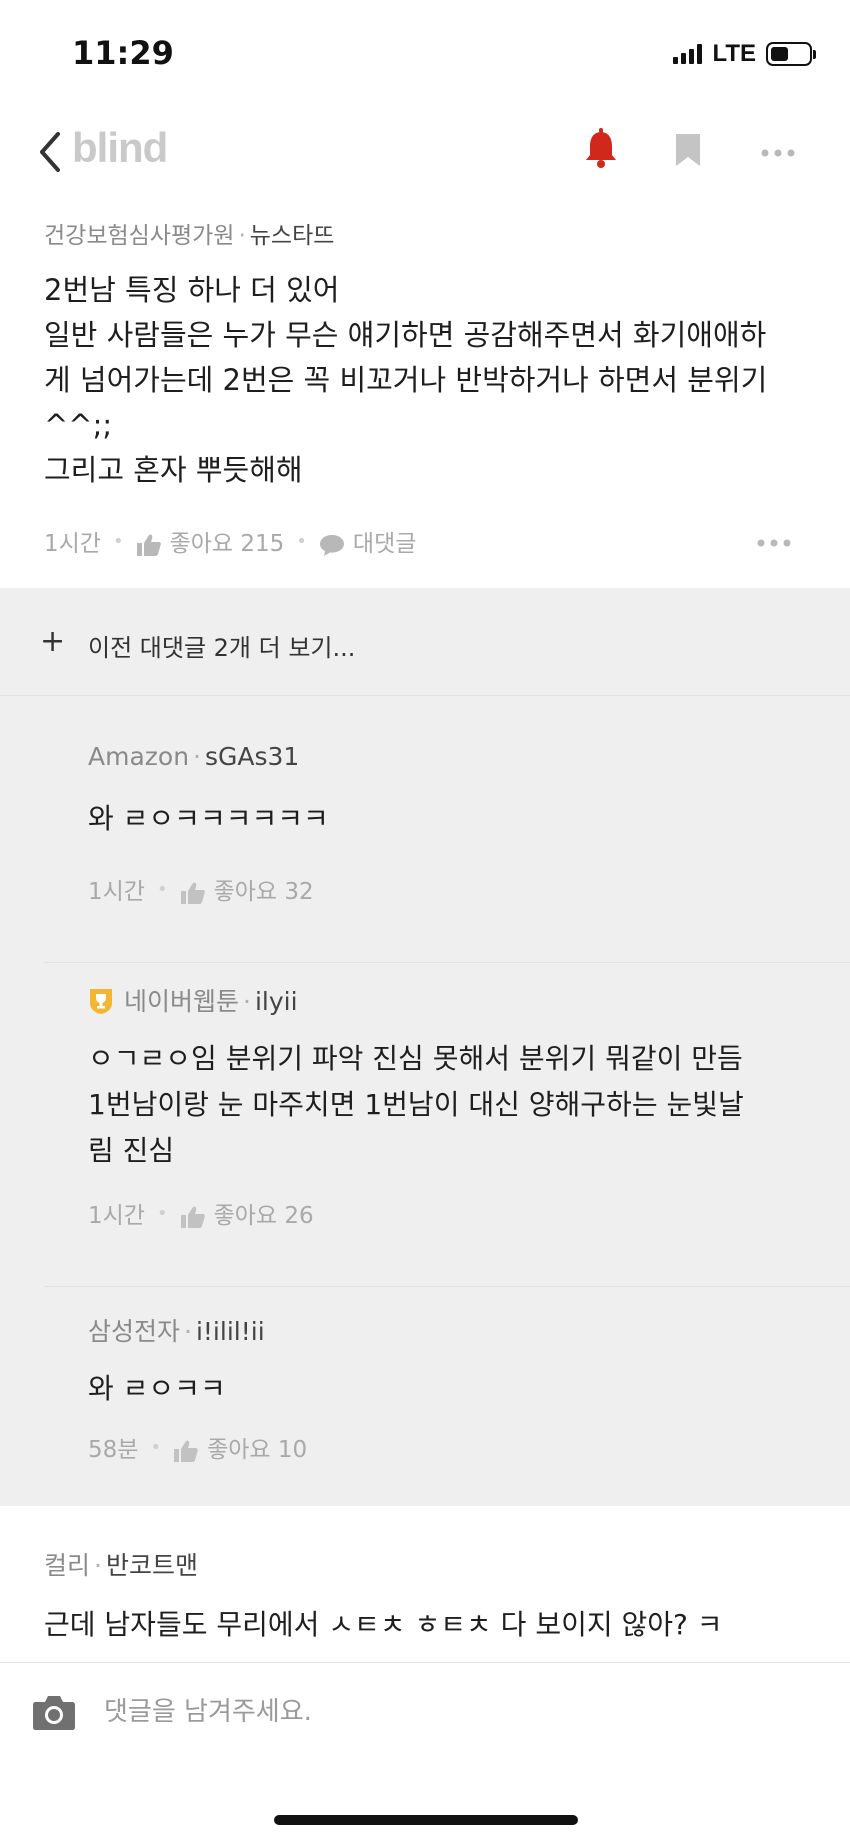  I want to click on comment-meta: 건강보험심사평가원 · 뉴스타뜨, so click(189, 233).